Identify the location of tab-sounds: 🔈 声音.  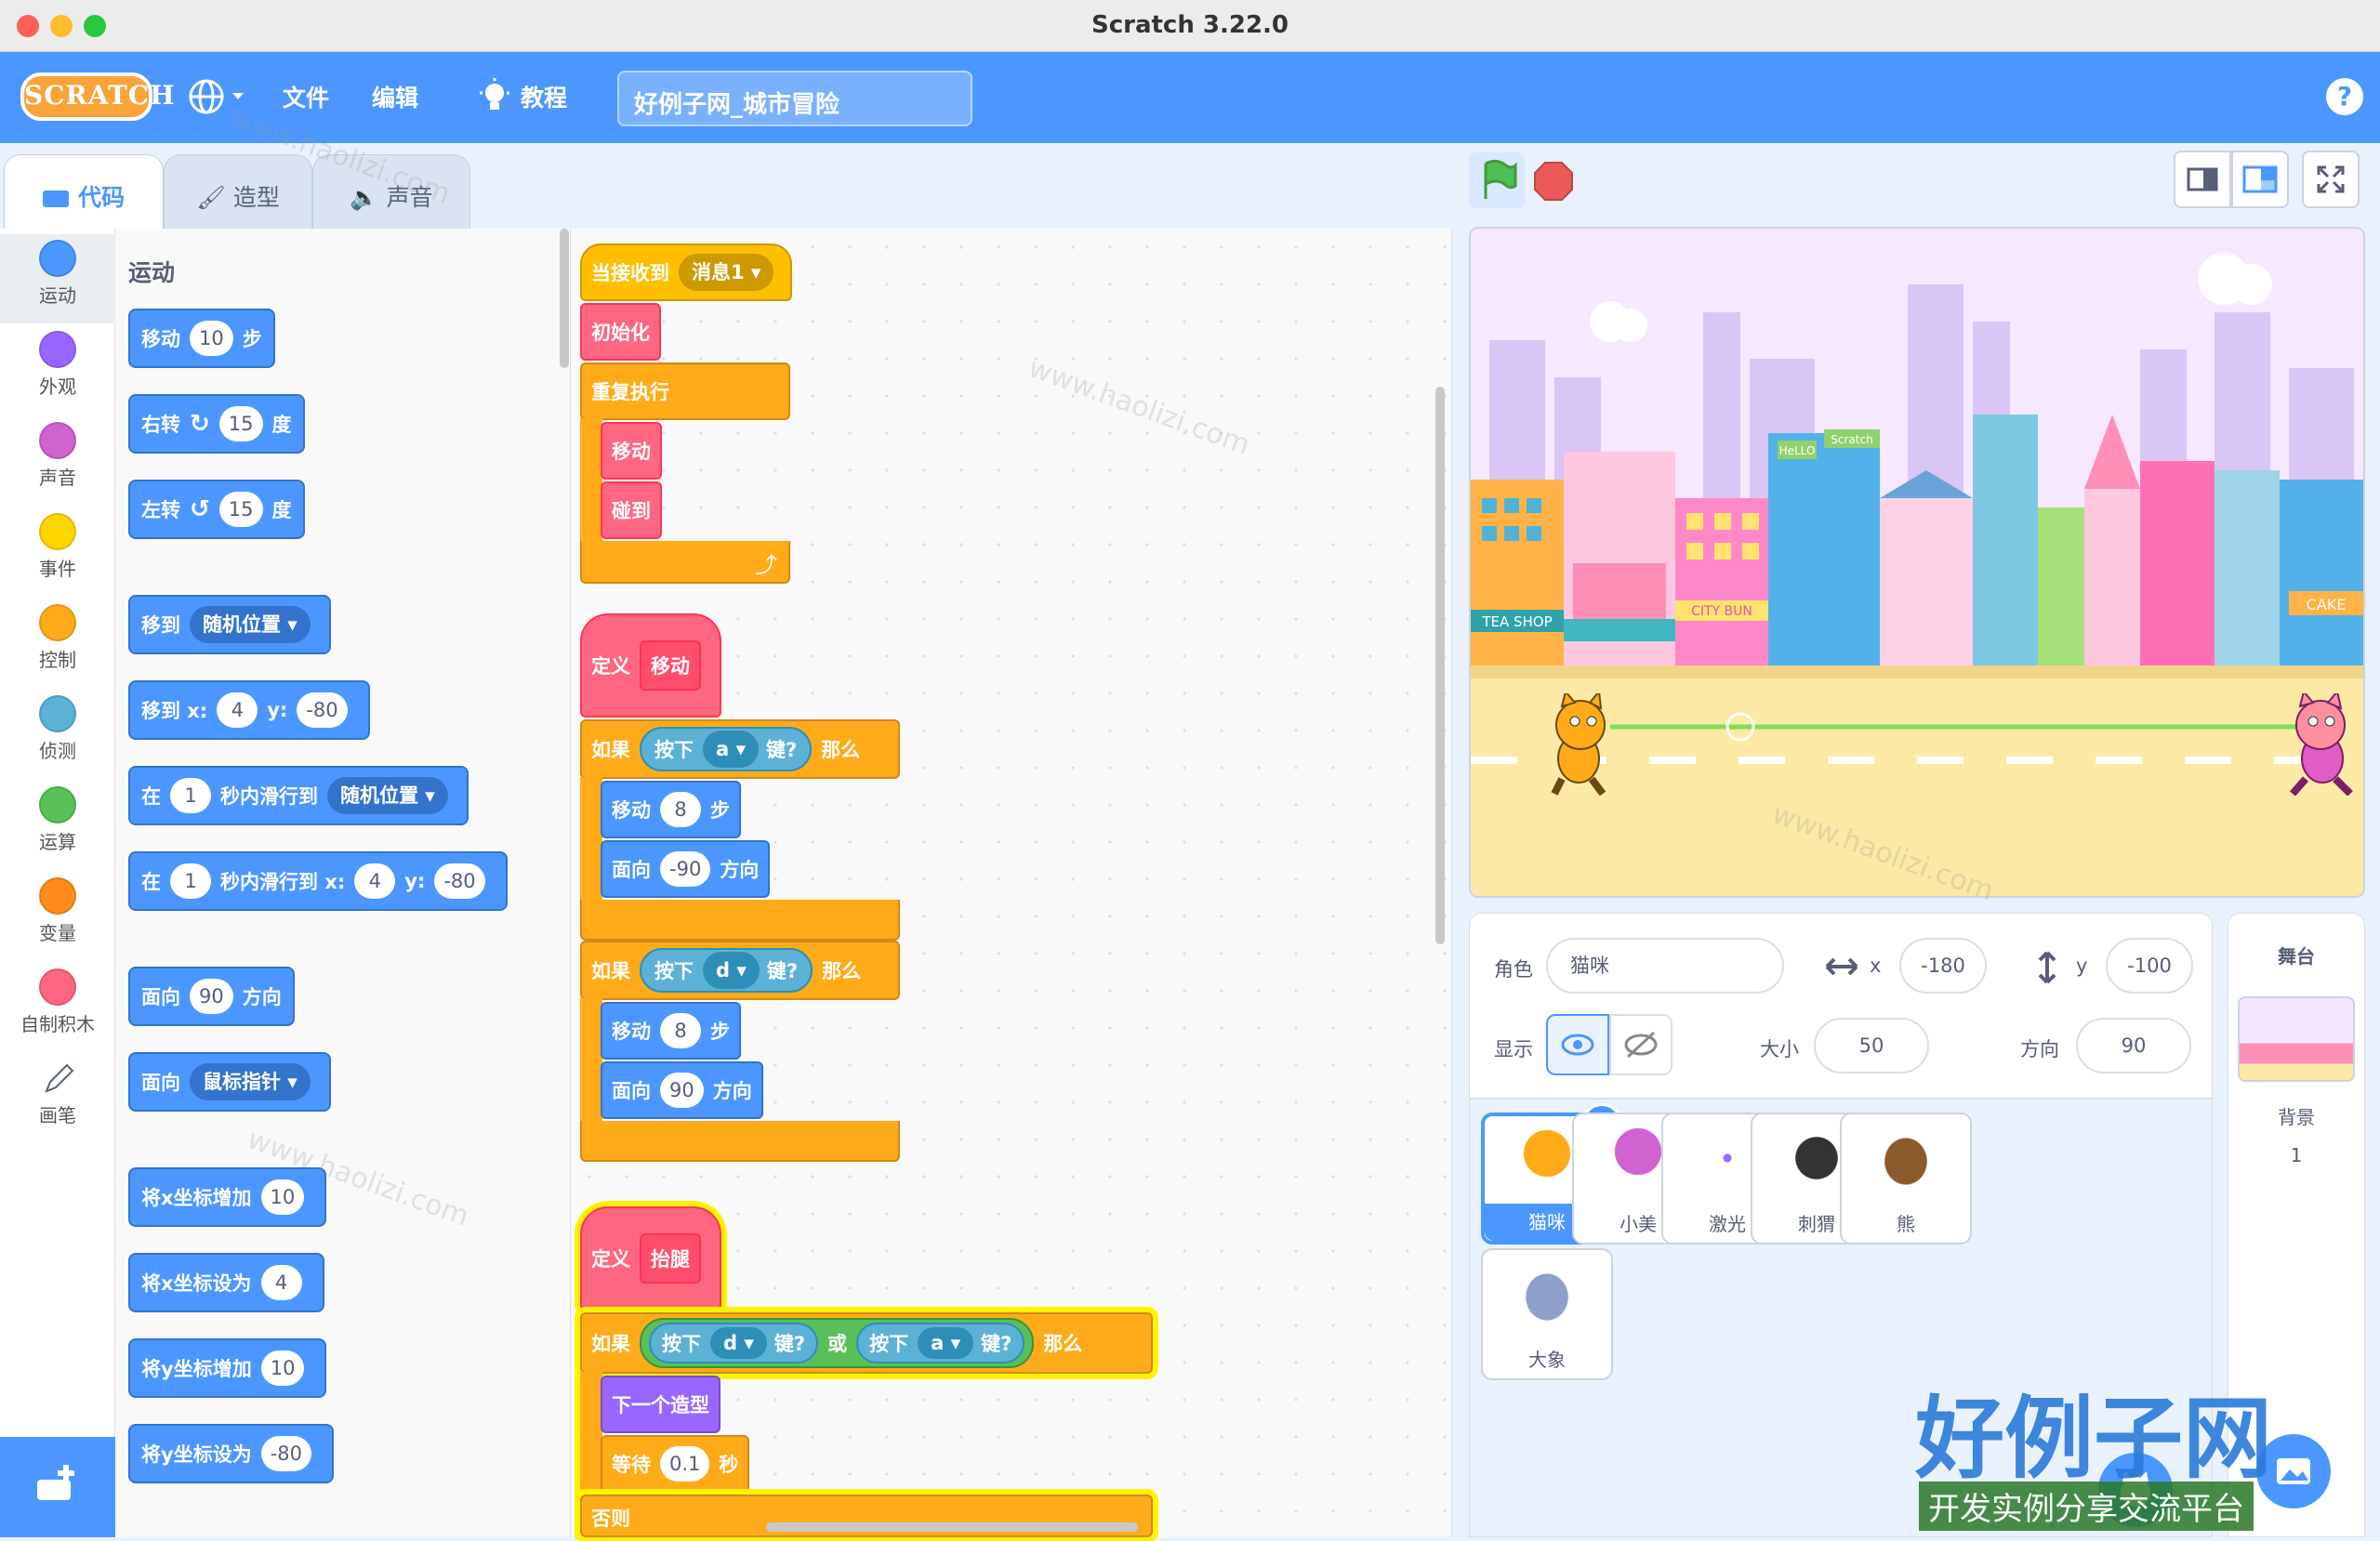
(391, 192).